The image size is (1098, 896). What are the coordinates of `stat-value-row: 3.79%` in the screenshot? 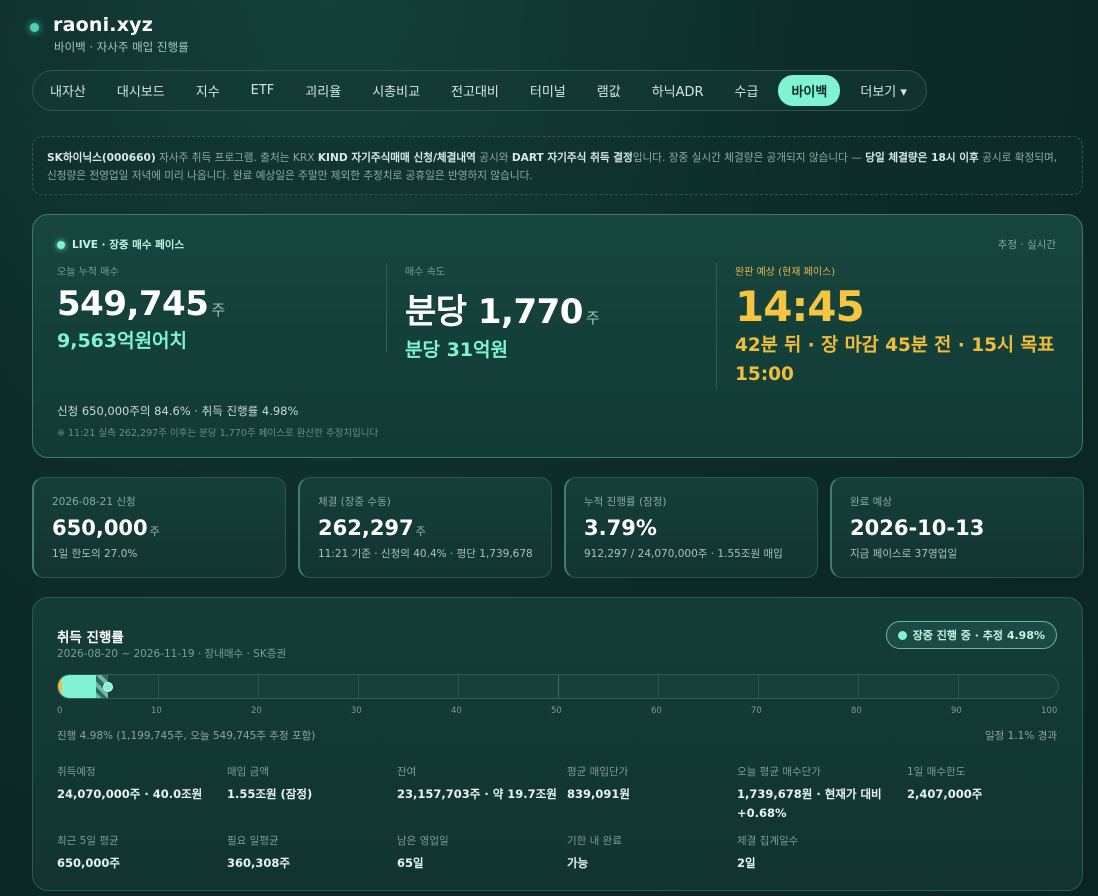 It's located at (691, 528).